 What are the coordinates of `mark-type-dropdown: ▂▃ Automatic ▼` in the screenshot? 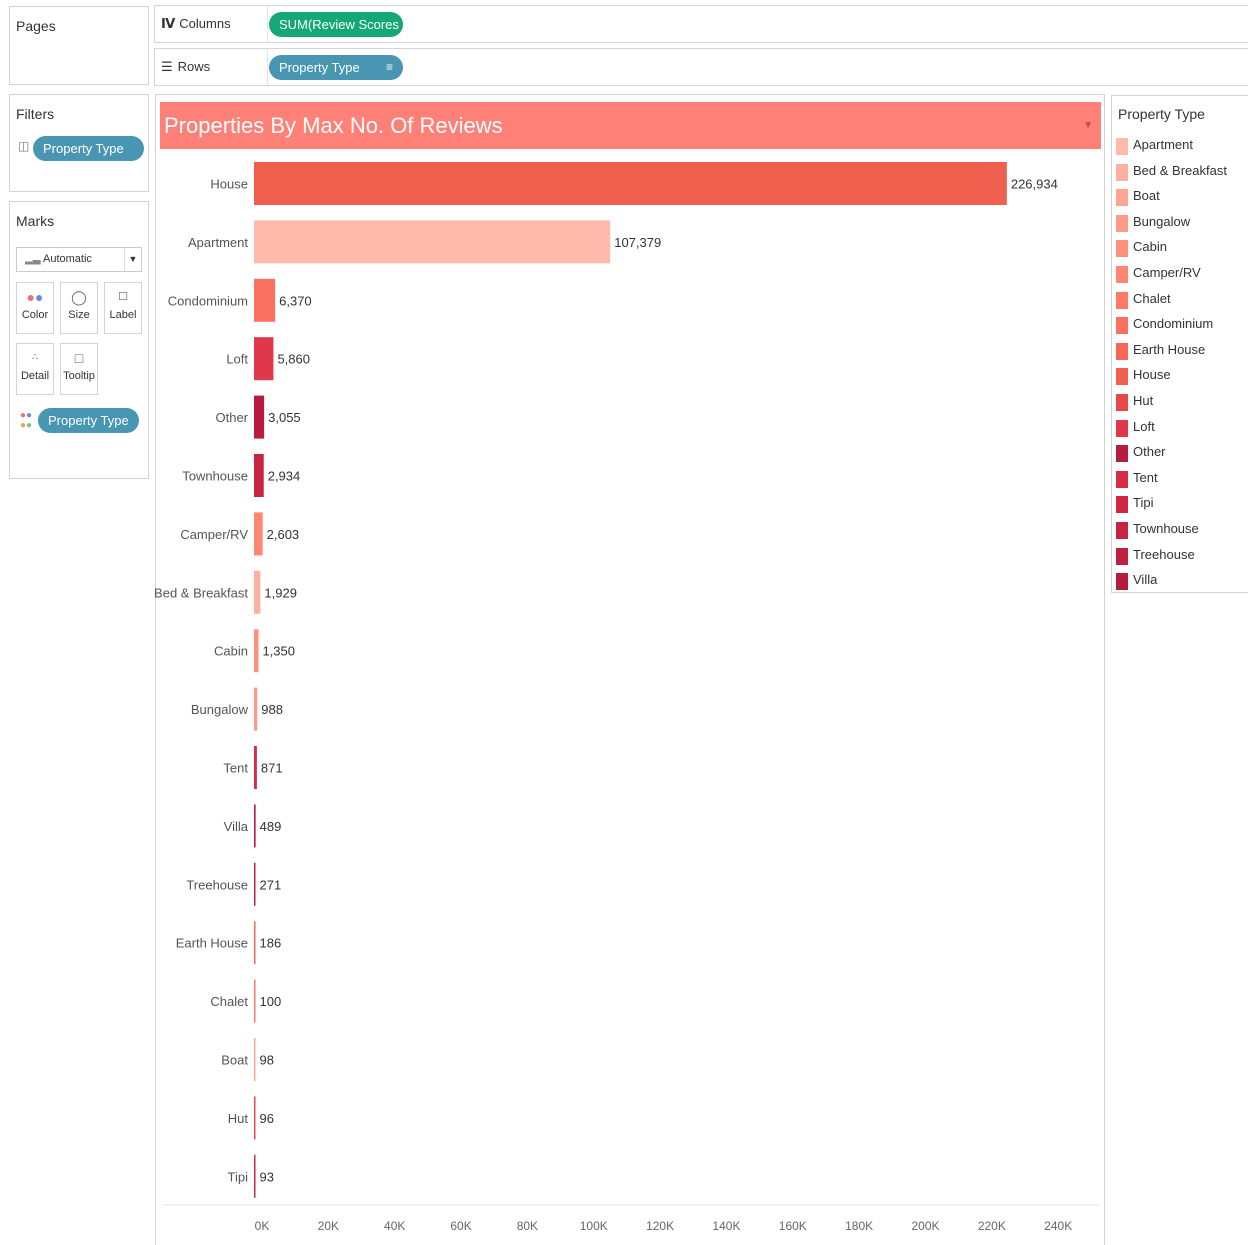 It's located at (79, 259).